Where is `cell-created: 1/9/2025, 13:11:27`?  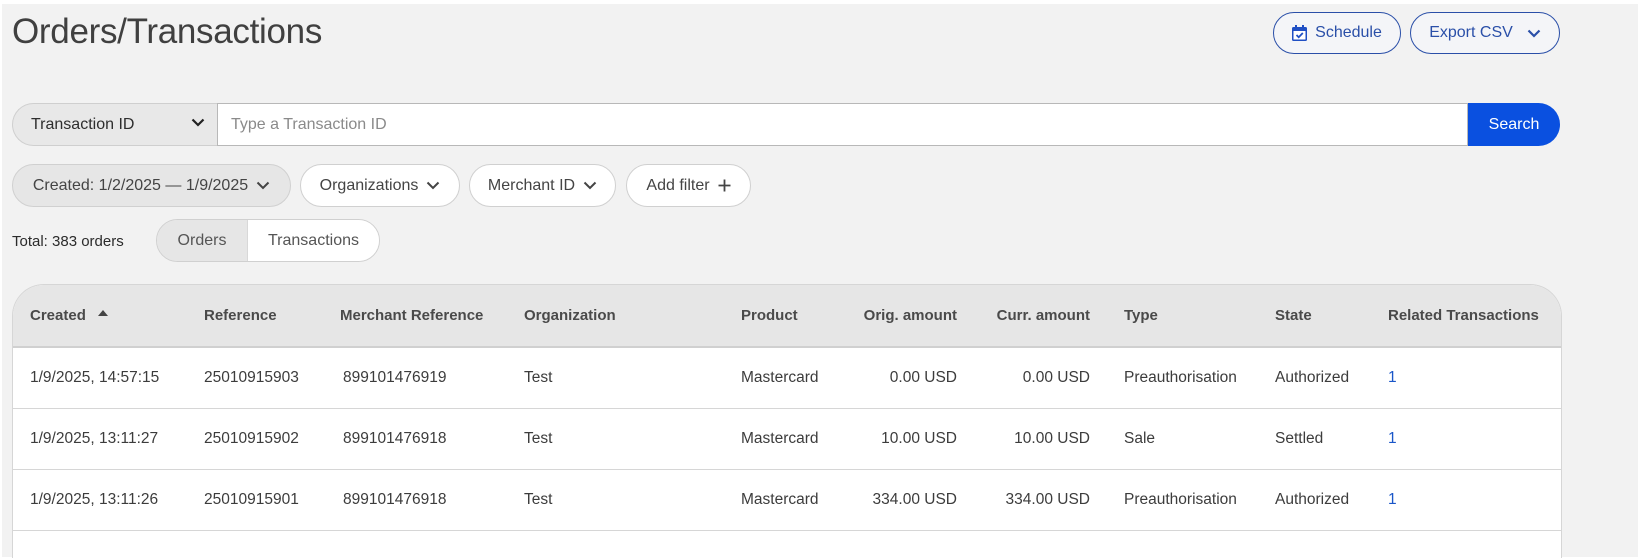 cell-created: 1/9/2025, 13:11:27 is located at coordinates (94, 438).